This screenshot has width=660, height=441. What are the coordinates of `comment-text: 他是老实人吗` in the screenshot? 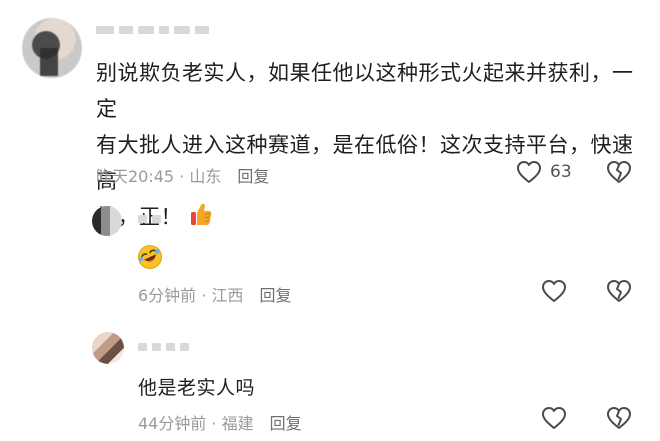 It's located at (197, 388).